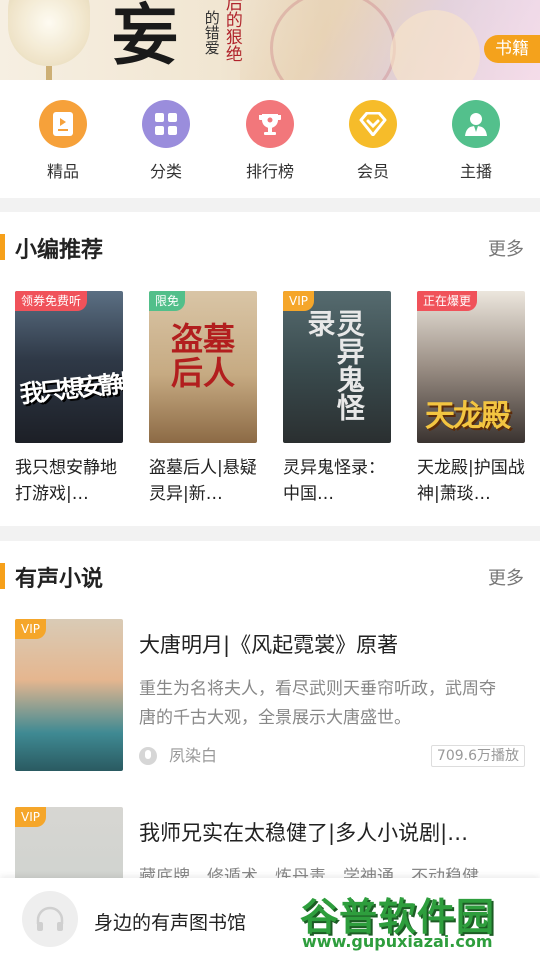 The height and width of the screenshot is (960, 540). I want to click on book-tag: VIP, so click(298, 301).